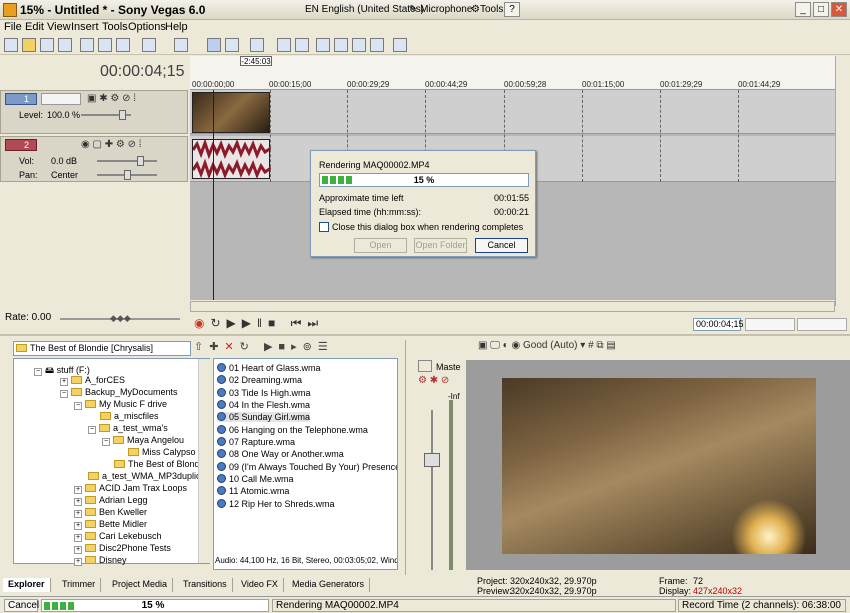 Image resolution: width=850 pixels, height=613 pixels. Describe the element at coordinates (127, 175) in the screenshot. I see `pan-slider-thumb` at that location.